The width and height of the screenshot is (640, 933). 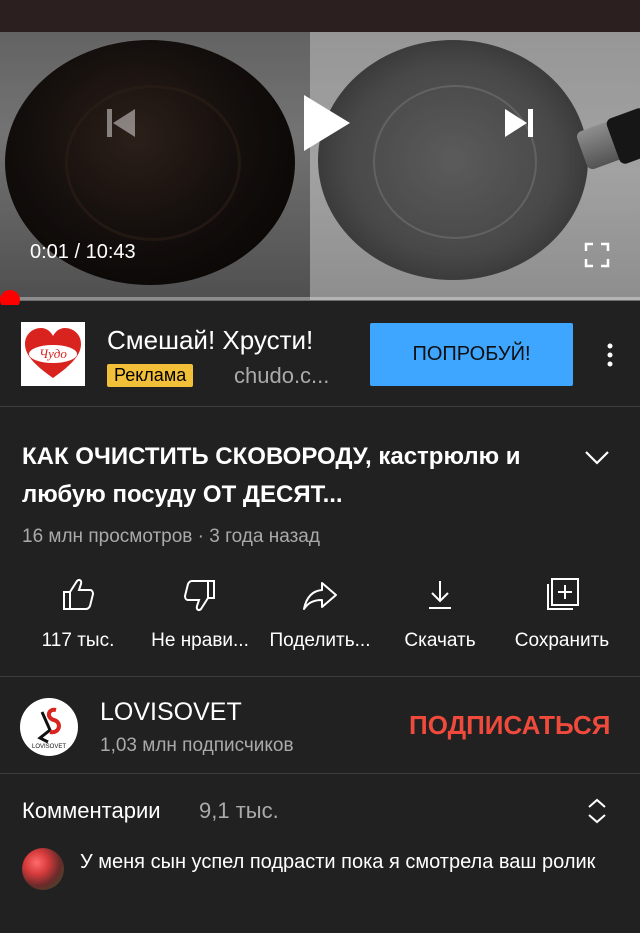 I want to click on save-label: Сохранить, so click(x=562, y=640).